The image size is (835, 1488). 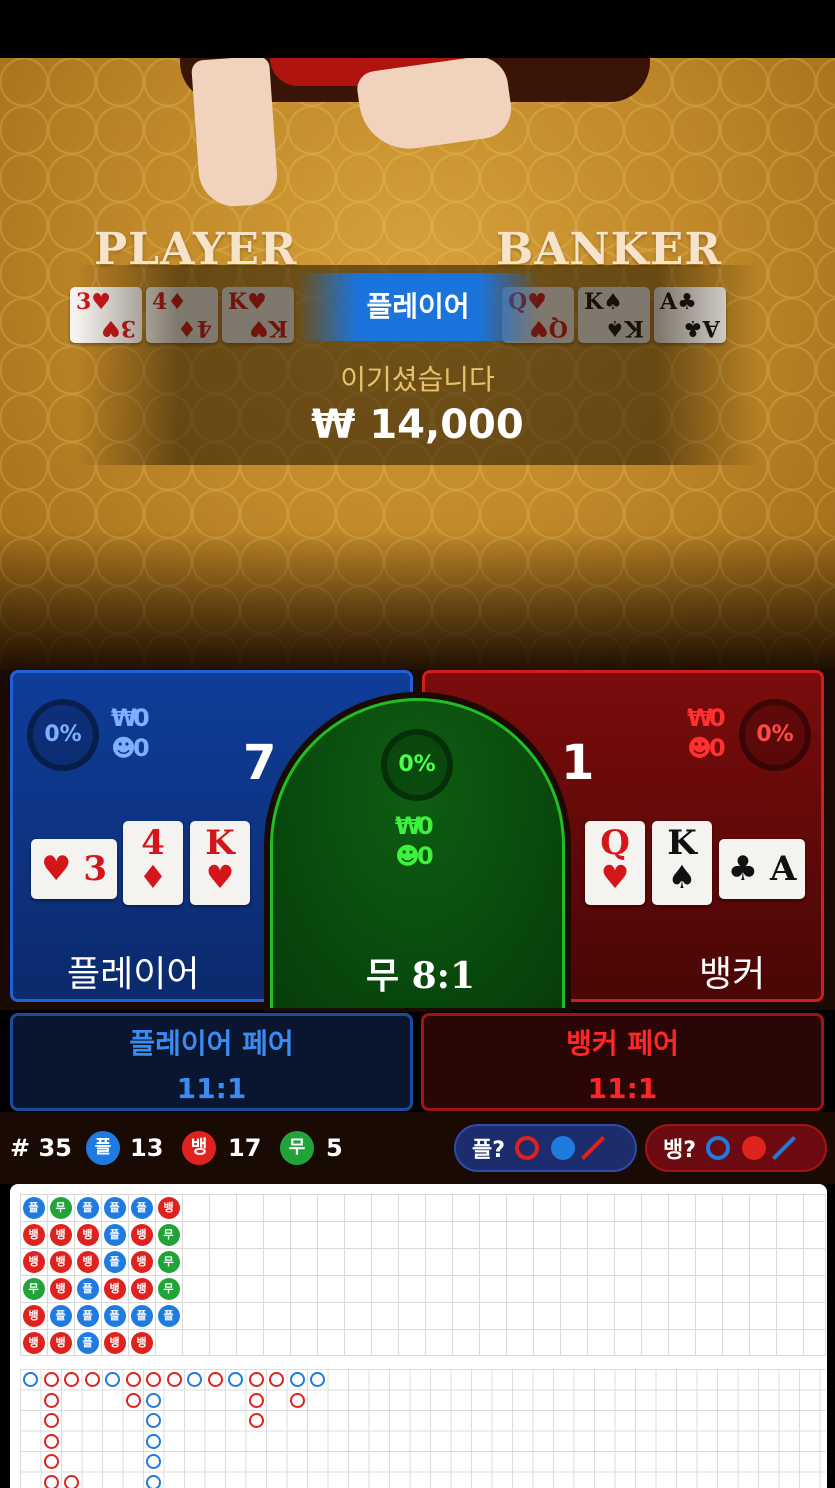 What do you see at coordinates (423, 1275) in the screenshot?
I see `bead-road-grid: 플무플플플뱅뱅뱅뱅플뱅무뱅뱅뱅플뱅무무뱅플뱅뱅무뱅플플플플플뱅뱅플뱅뱅` at bounding box center [423, 1275].